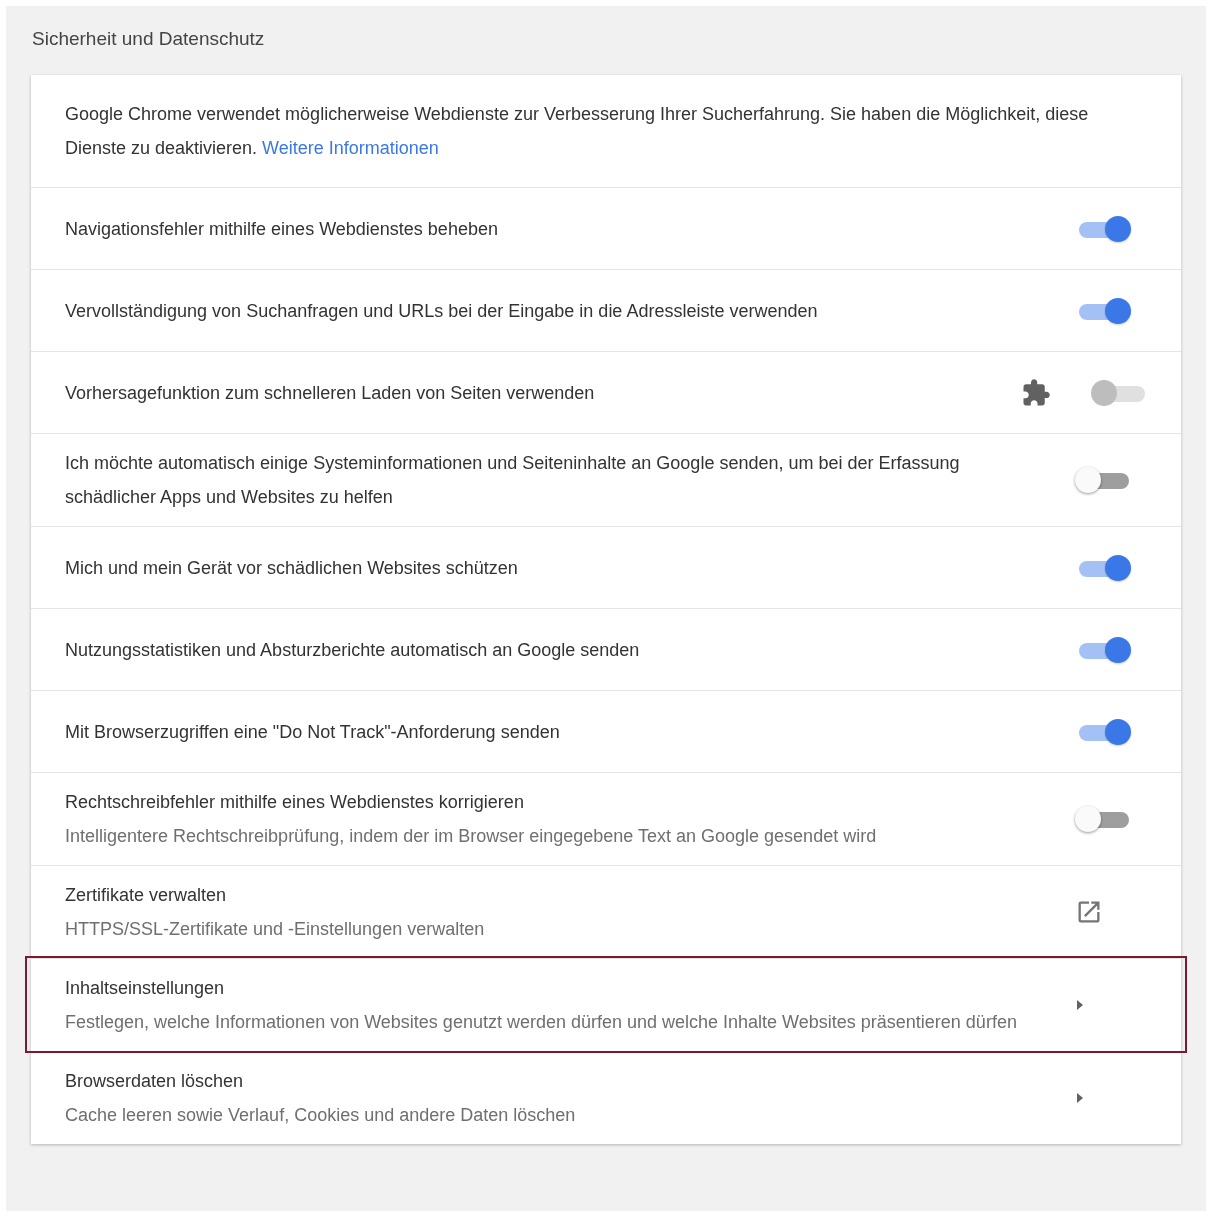  What do you see at coordinates (442, 311) in the screenshot?
I see `setting-label: Vervollständigung von Suchanfragen und URLs bei der Eingabe in die Adressleiste verwenden` at bounding box center [442, 311].